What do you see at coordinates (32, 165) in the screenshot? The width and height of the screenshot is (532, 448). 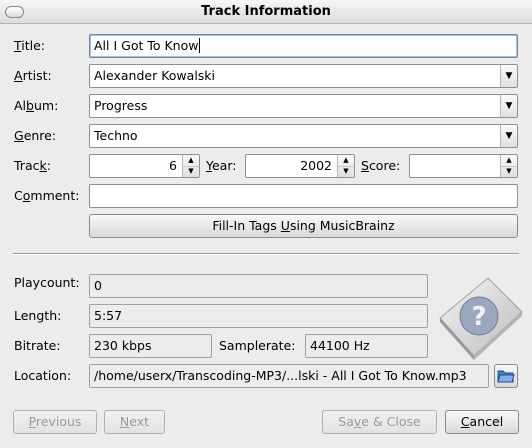 I see `track-label: Track:` at bounding box center [32, 165].